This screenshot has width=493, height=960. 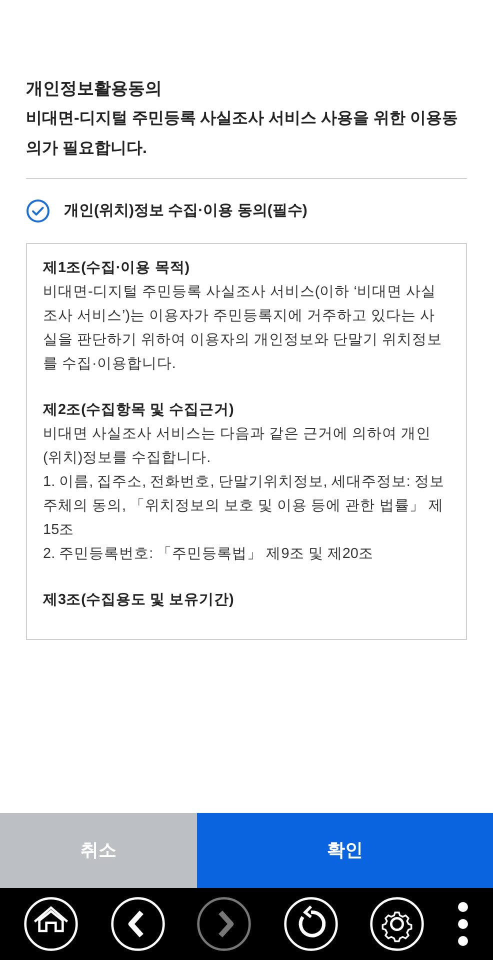 I want to click on consent-label: 개인(위치)정보 수집·이용 동의(필수), so click(x=186, y=211).